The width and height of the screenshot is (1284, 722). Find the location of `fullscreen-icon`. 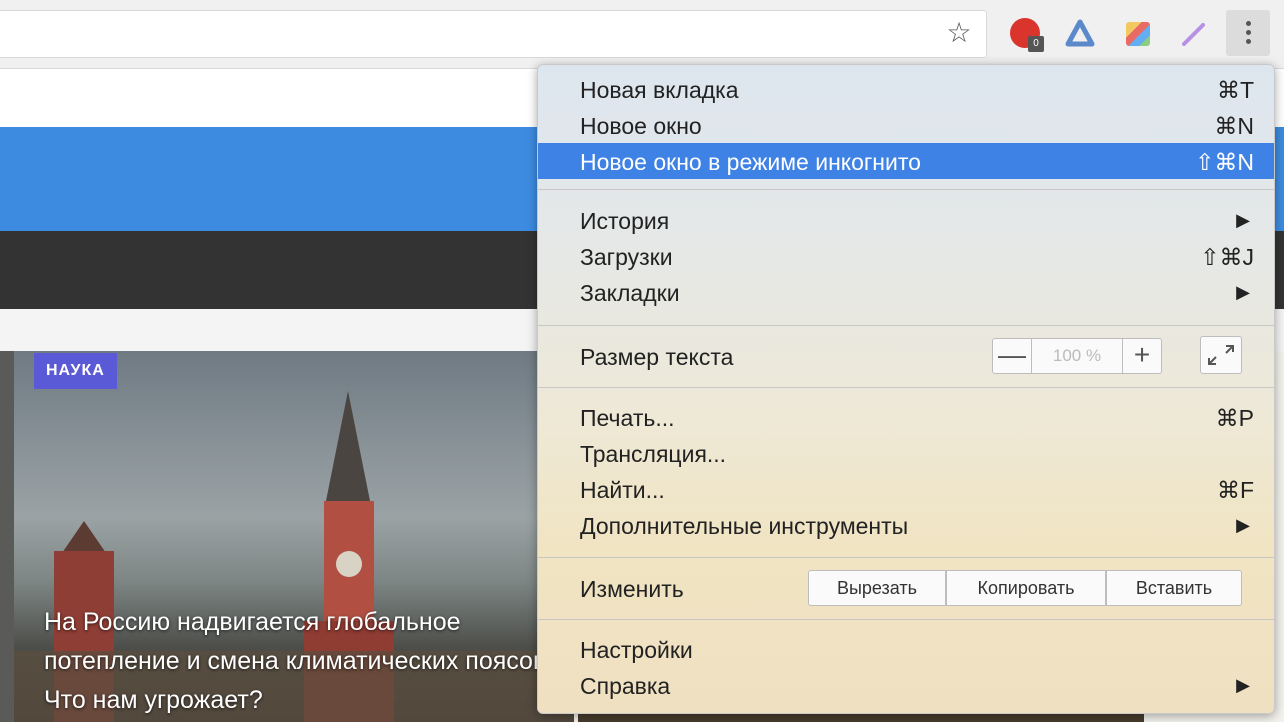

fullscreen-icon is located at coordinates (1221, 355).